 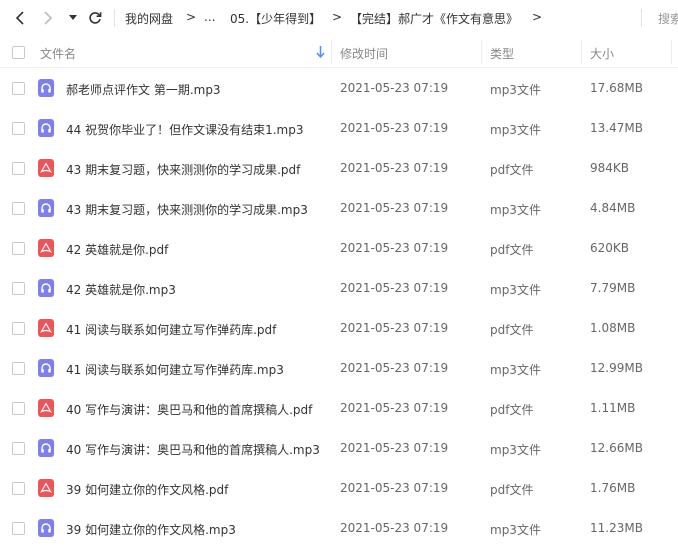 I want to click on history-dropdown-button, so click(x=73, y=18).